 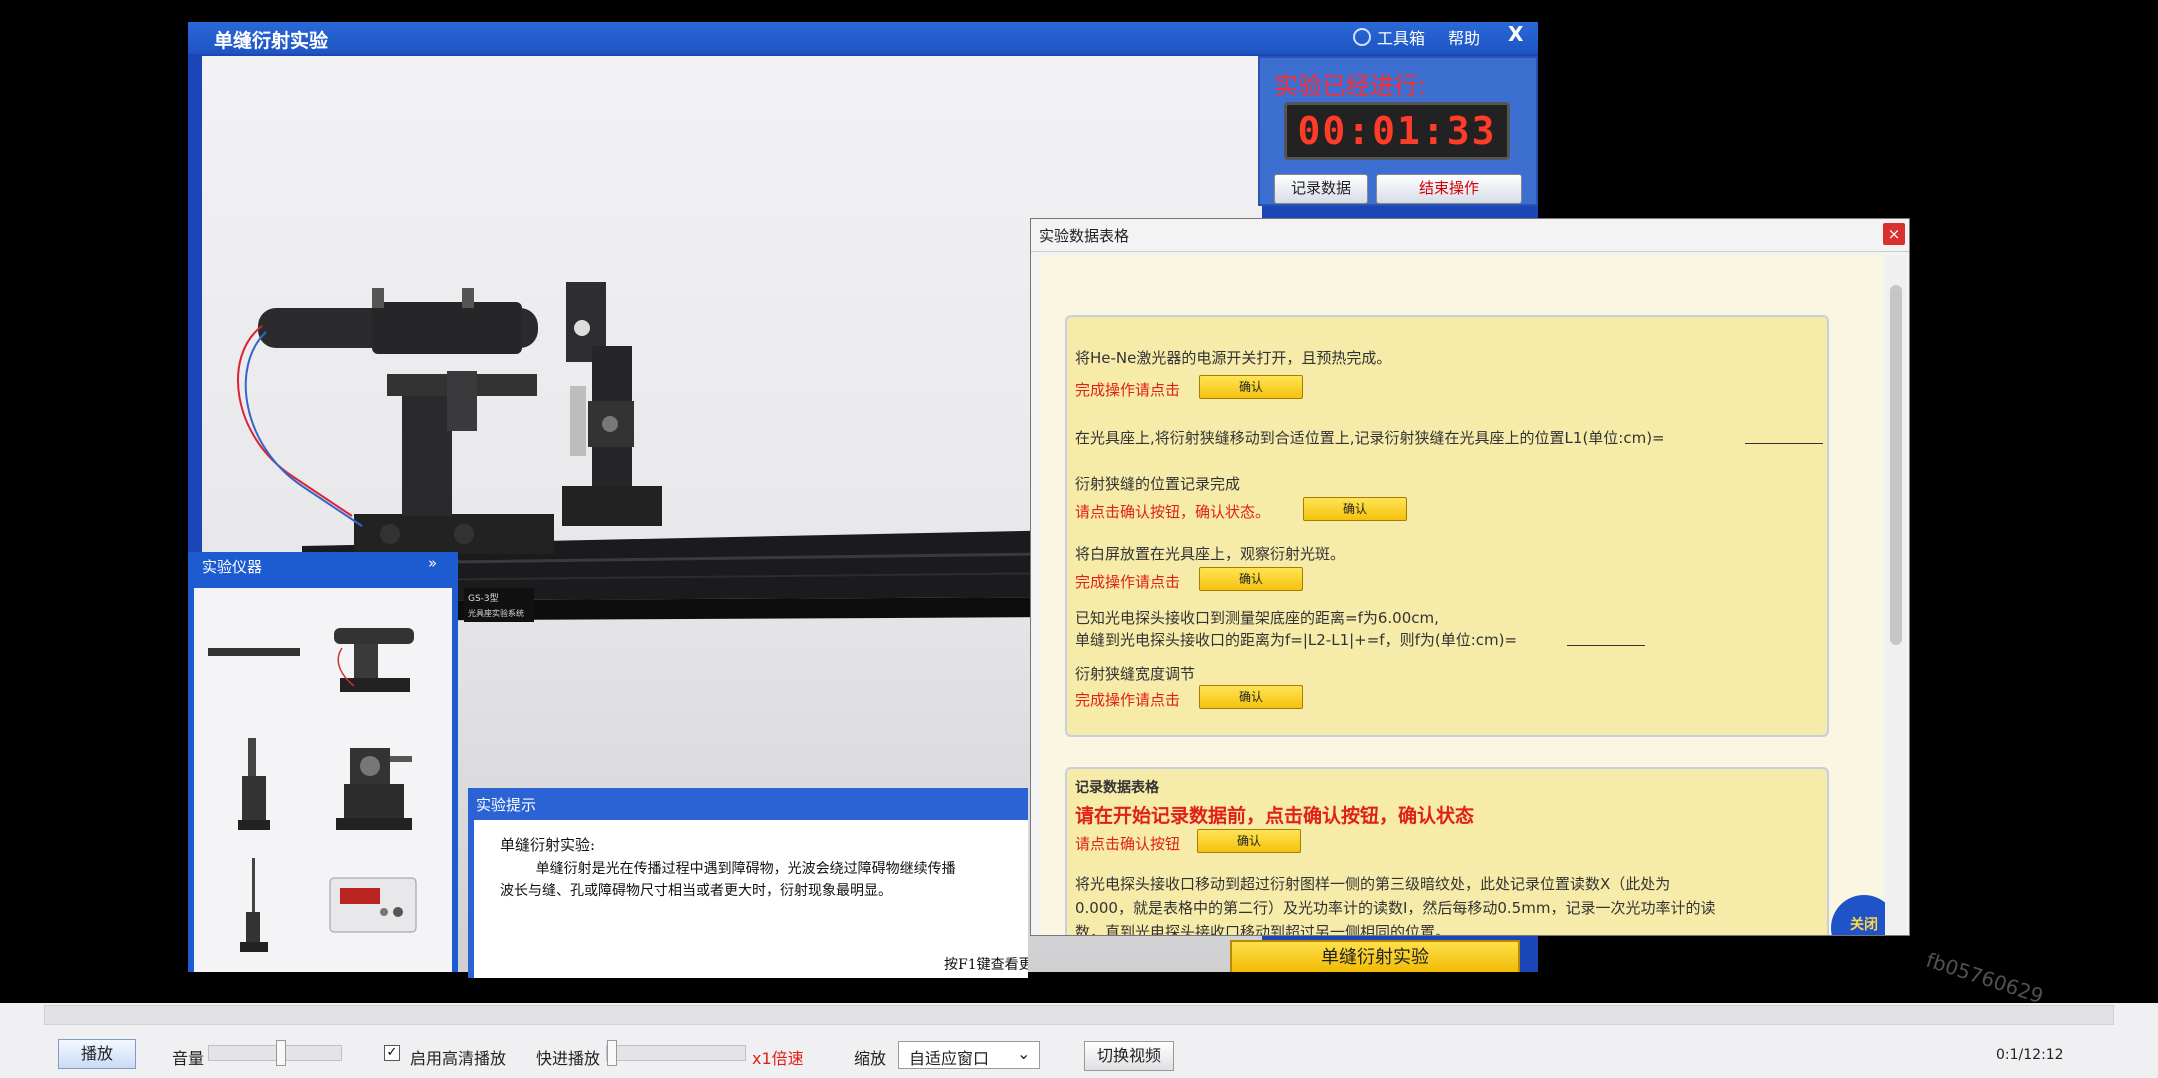 What do you see at coordinates (1135, 674) in the screenshot?
I see `step6-text: 衍射狭缝宽度调节` at bounding box center [1135, 674].